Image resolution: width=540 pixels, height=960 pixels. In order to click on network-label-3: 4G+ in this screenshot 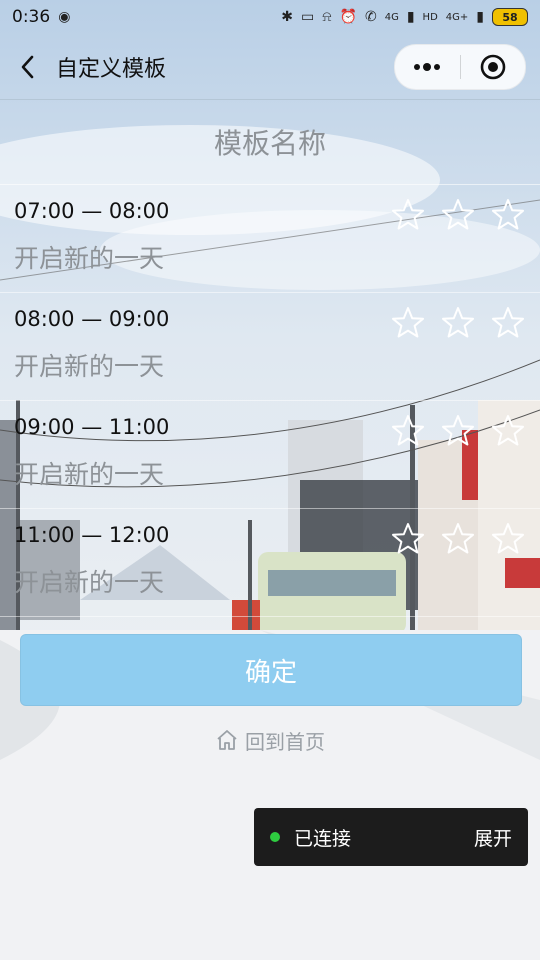, I will do `click(457, 17)`.